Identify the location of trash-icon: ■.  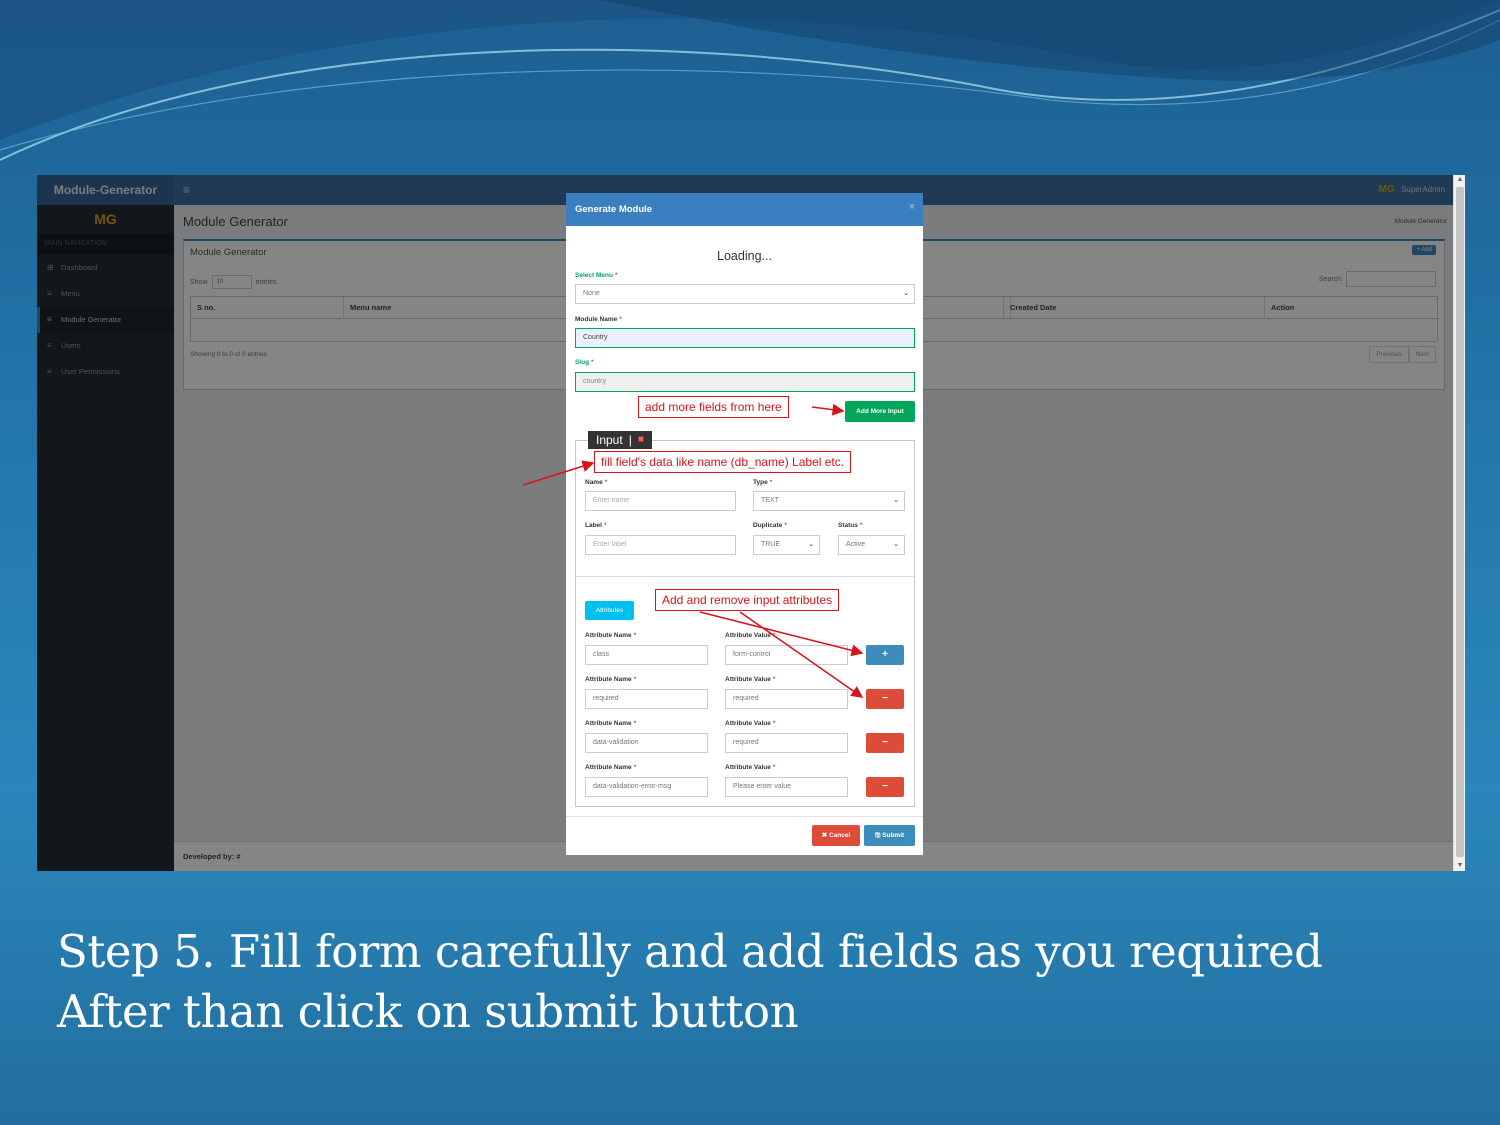
(641, 440).